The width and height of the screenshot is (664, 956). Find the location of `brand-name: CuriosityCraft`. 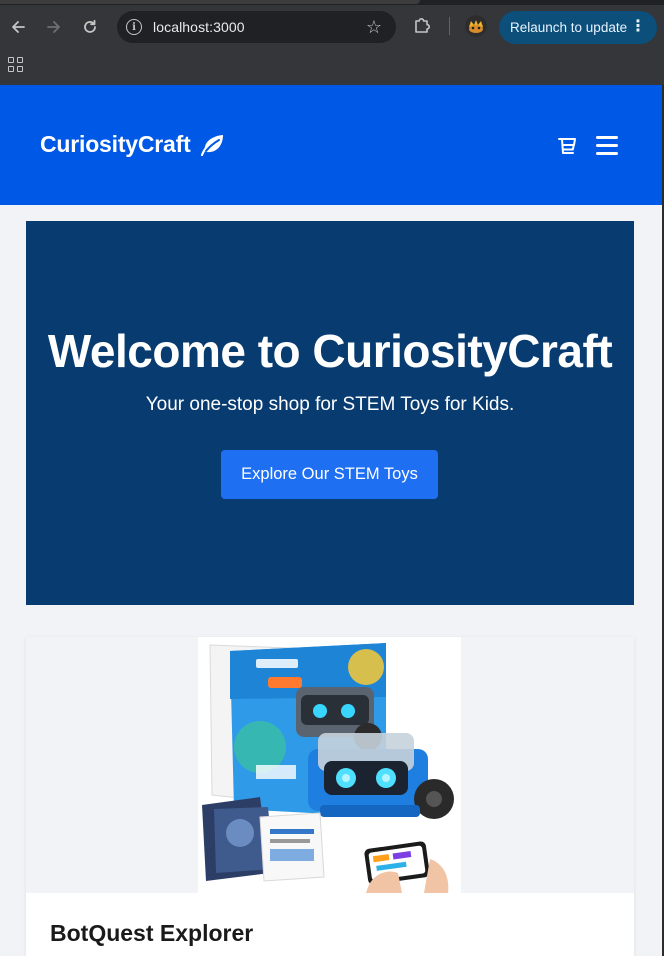

brand-name: CuriosityCraft is located at coordinates (115, 144).